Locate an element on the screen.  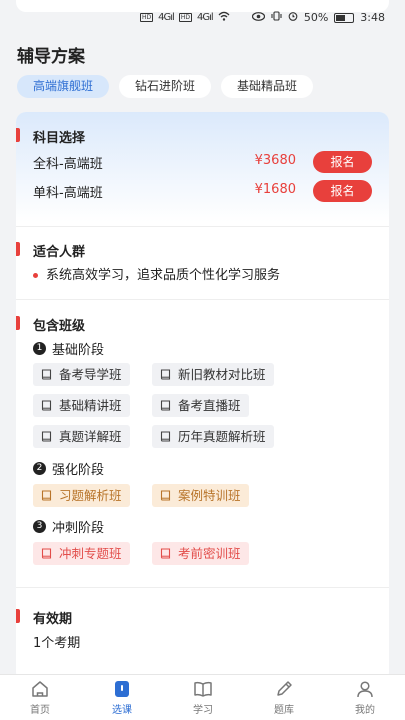
status-left: HD 4Gıl HD 4Gıl is located at coordinates (185, 17).